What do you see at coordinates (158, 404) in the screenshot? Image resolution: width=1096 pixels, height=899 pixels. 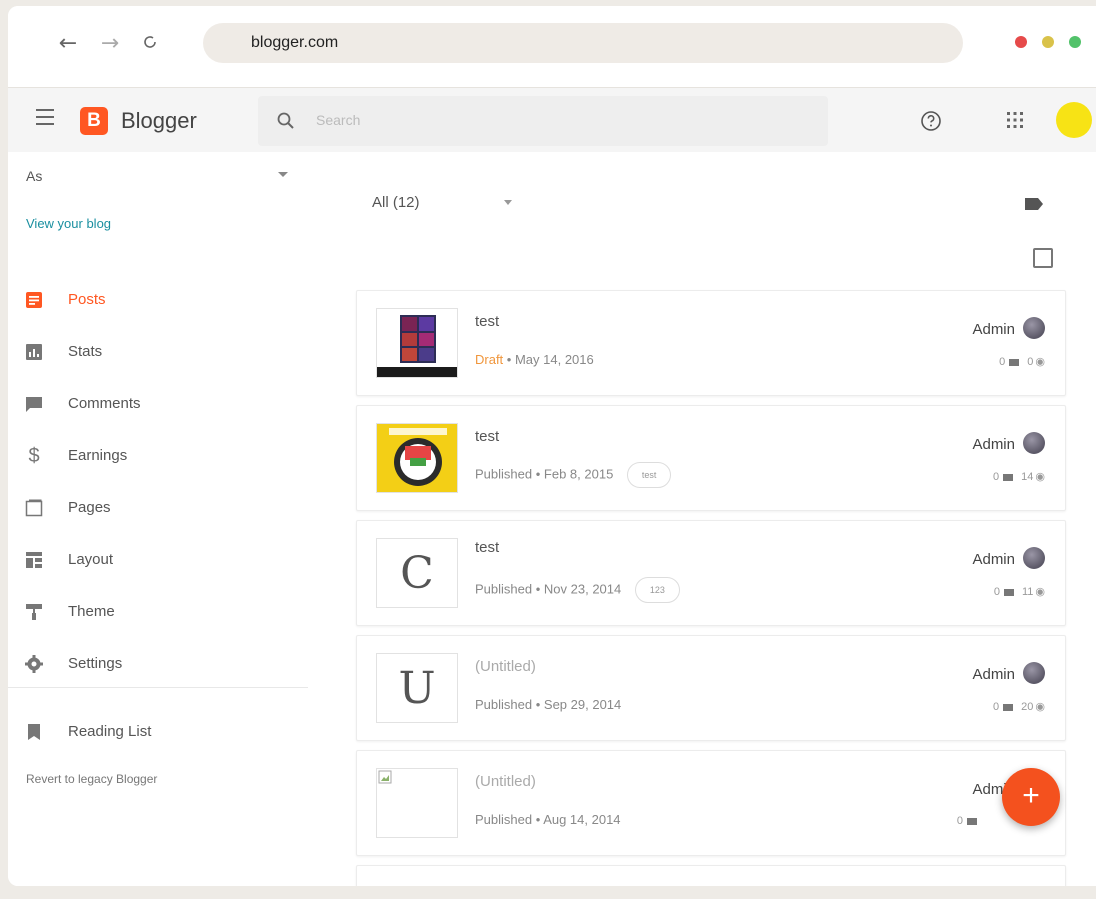 I see `sidebar-item-comments: Comments` at bounding box center [158, 404].